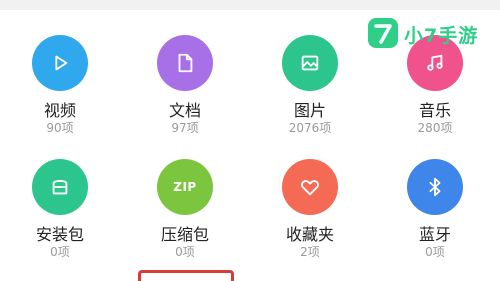 Image resolution: width=500 pixels, height=281 pixels. What do you see at coordinates (310, 63) in the screenshot?
I see `image-icon` at bounding box center [310, 63].